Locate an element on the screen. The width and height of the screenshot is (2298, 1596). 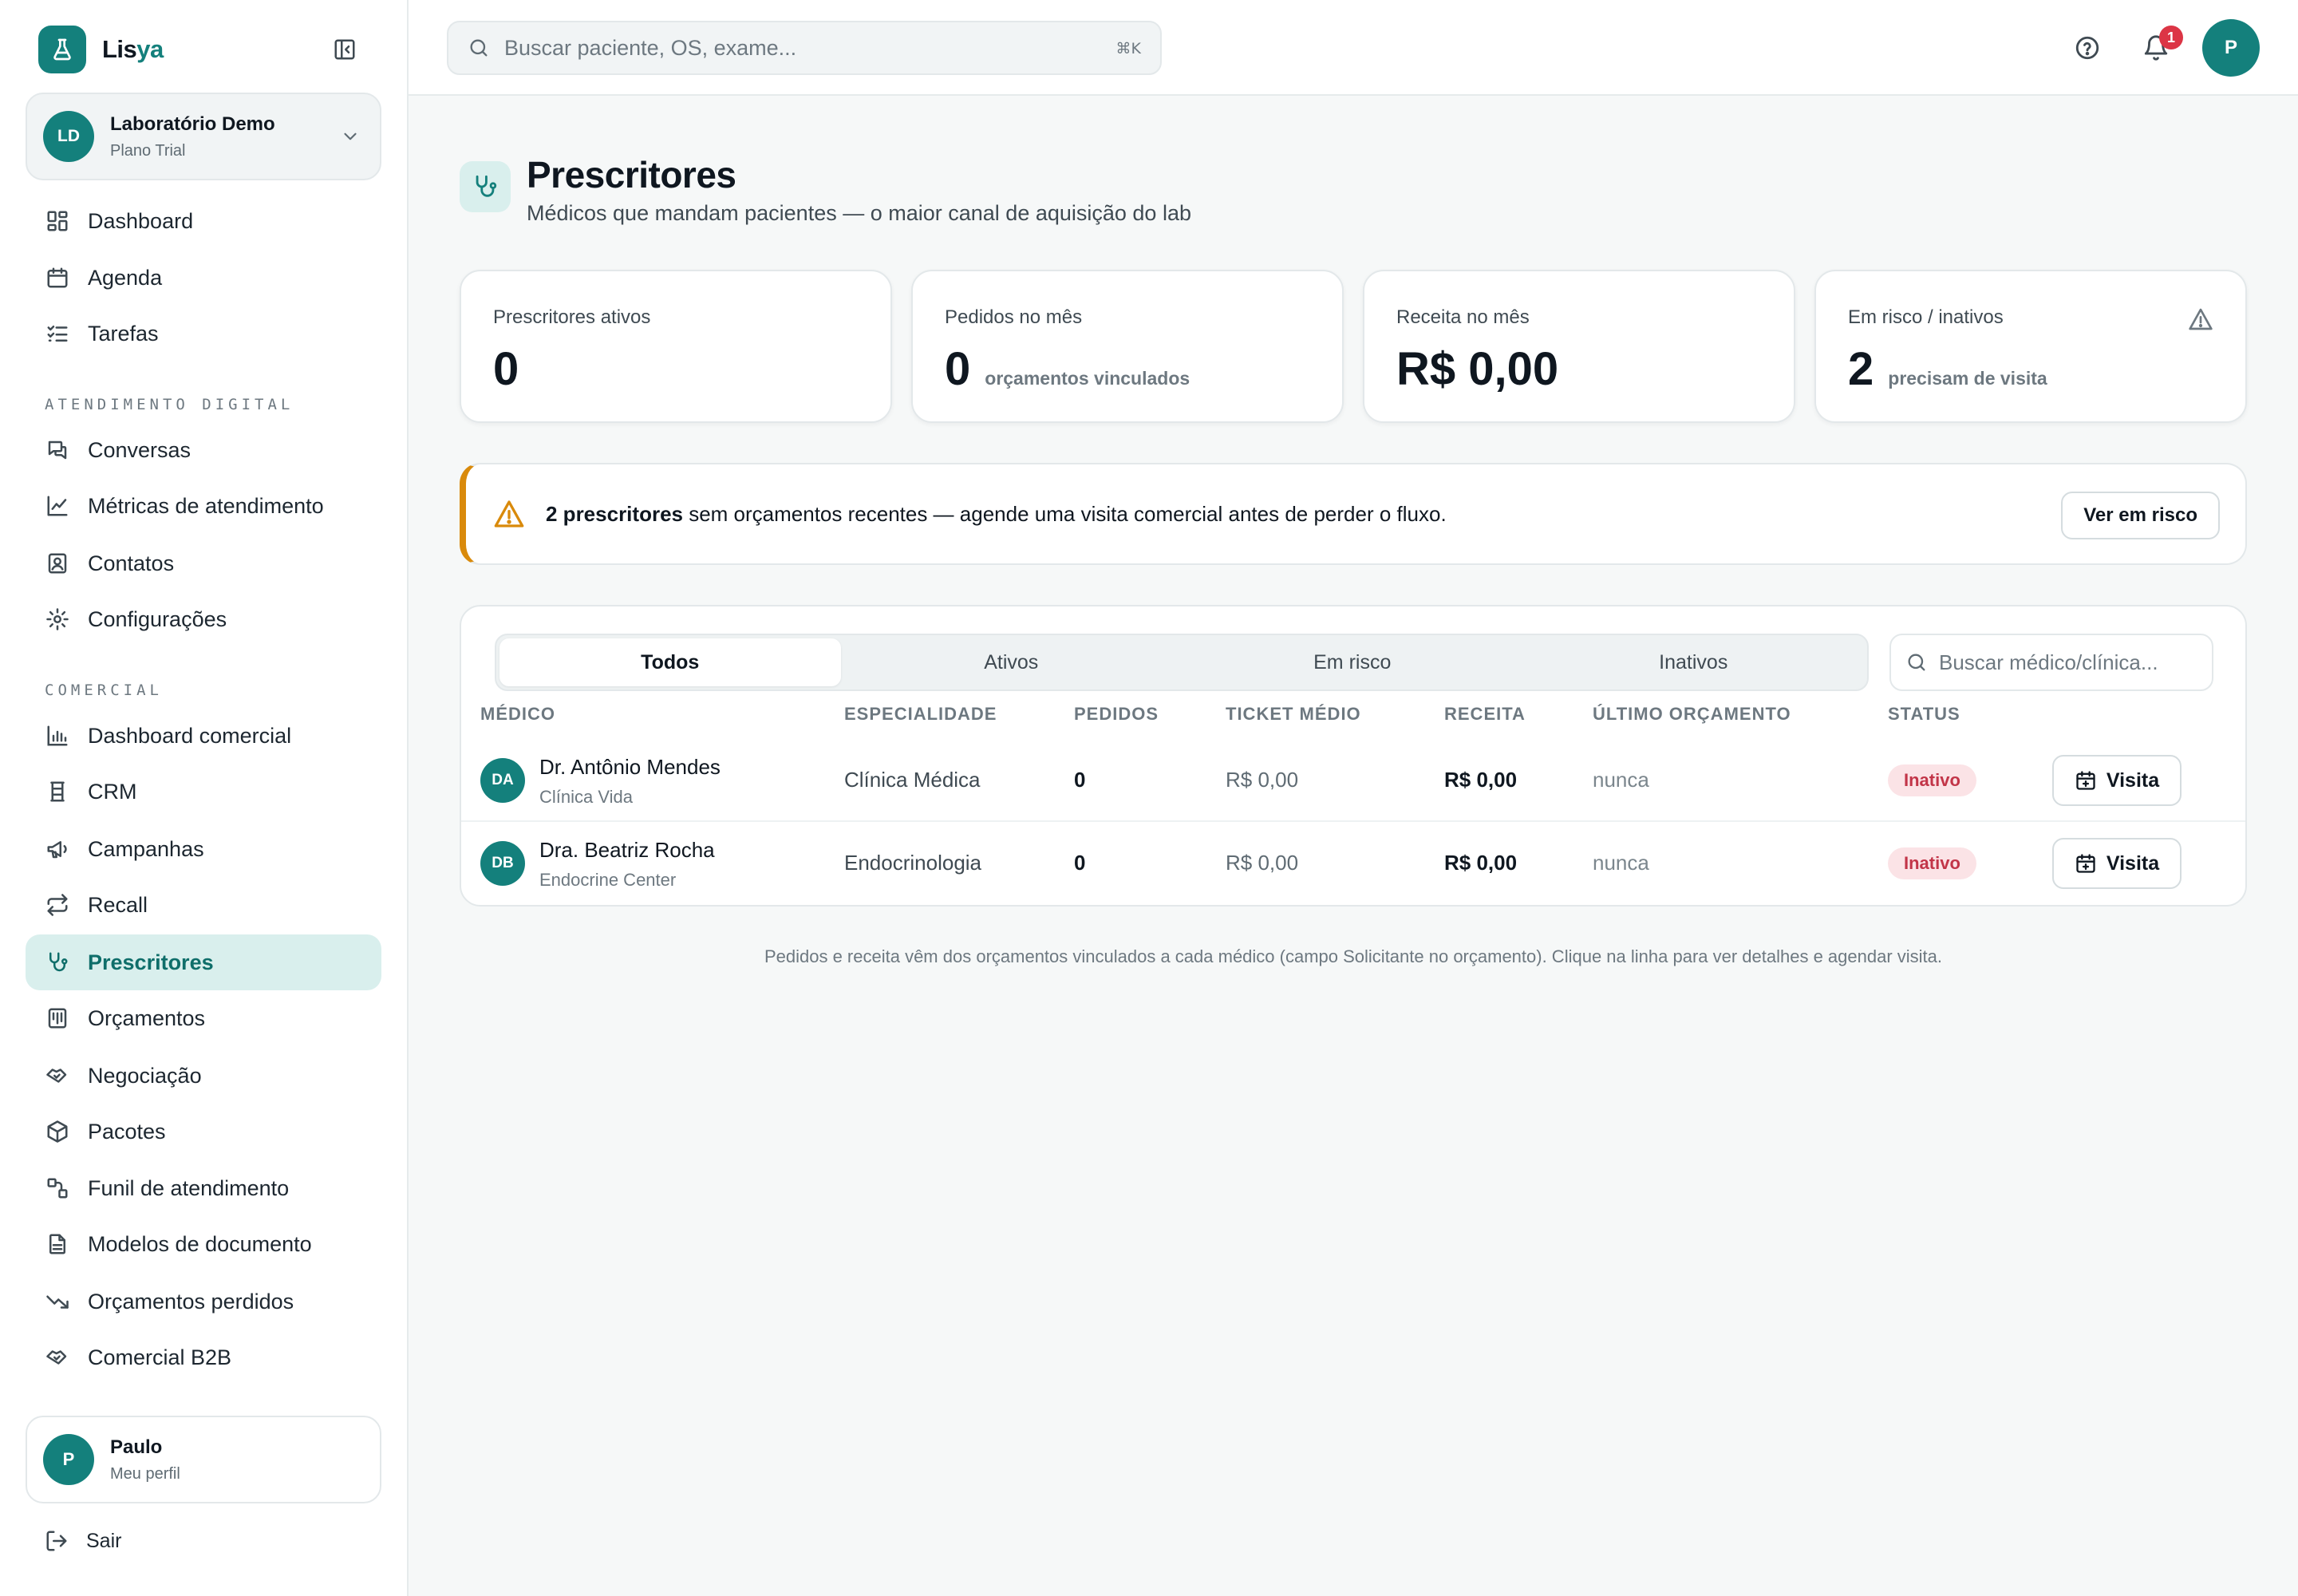
tab-todos: Todos is located at coordinates (670, 662).